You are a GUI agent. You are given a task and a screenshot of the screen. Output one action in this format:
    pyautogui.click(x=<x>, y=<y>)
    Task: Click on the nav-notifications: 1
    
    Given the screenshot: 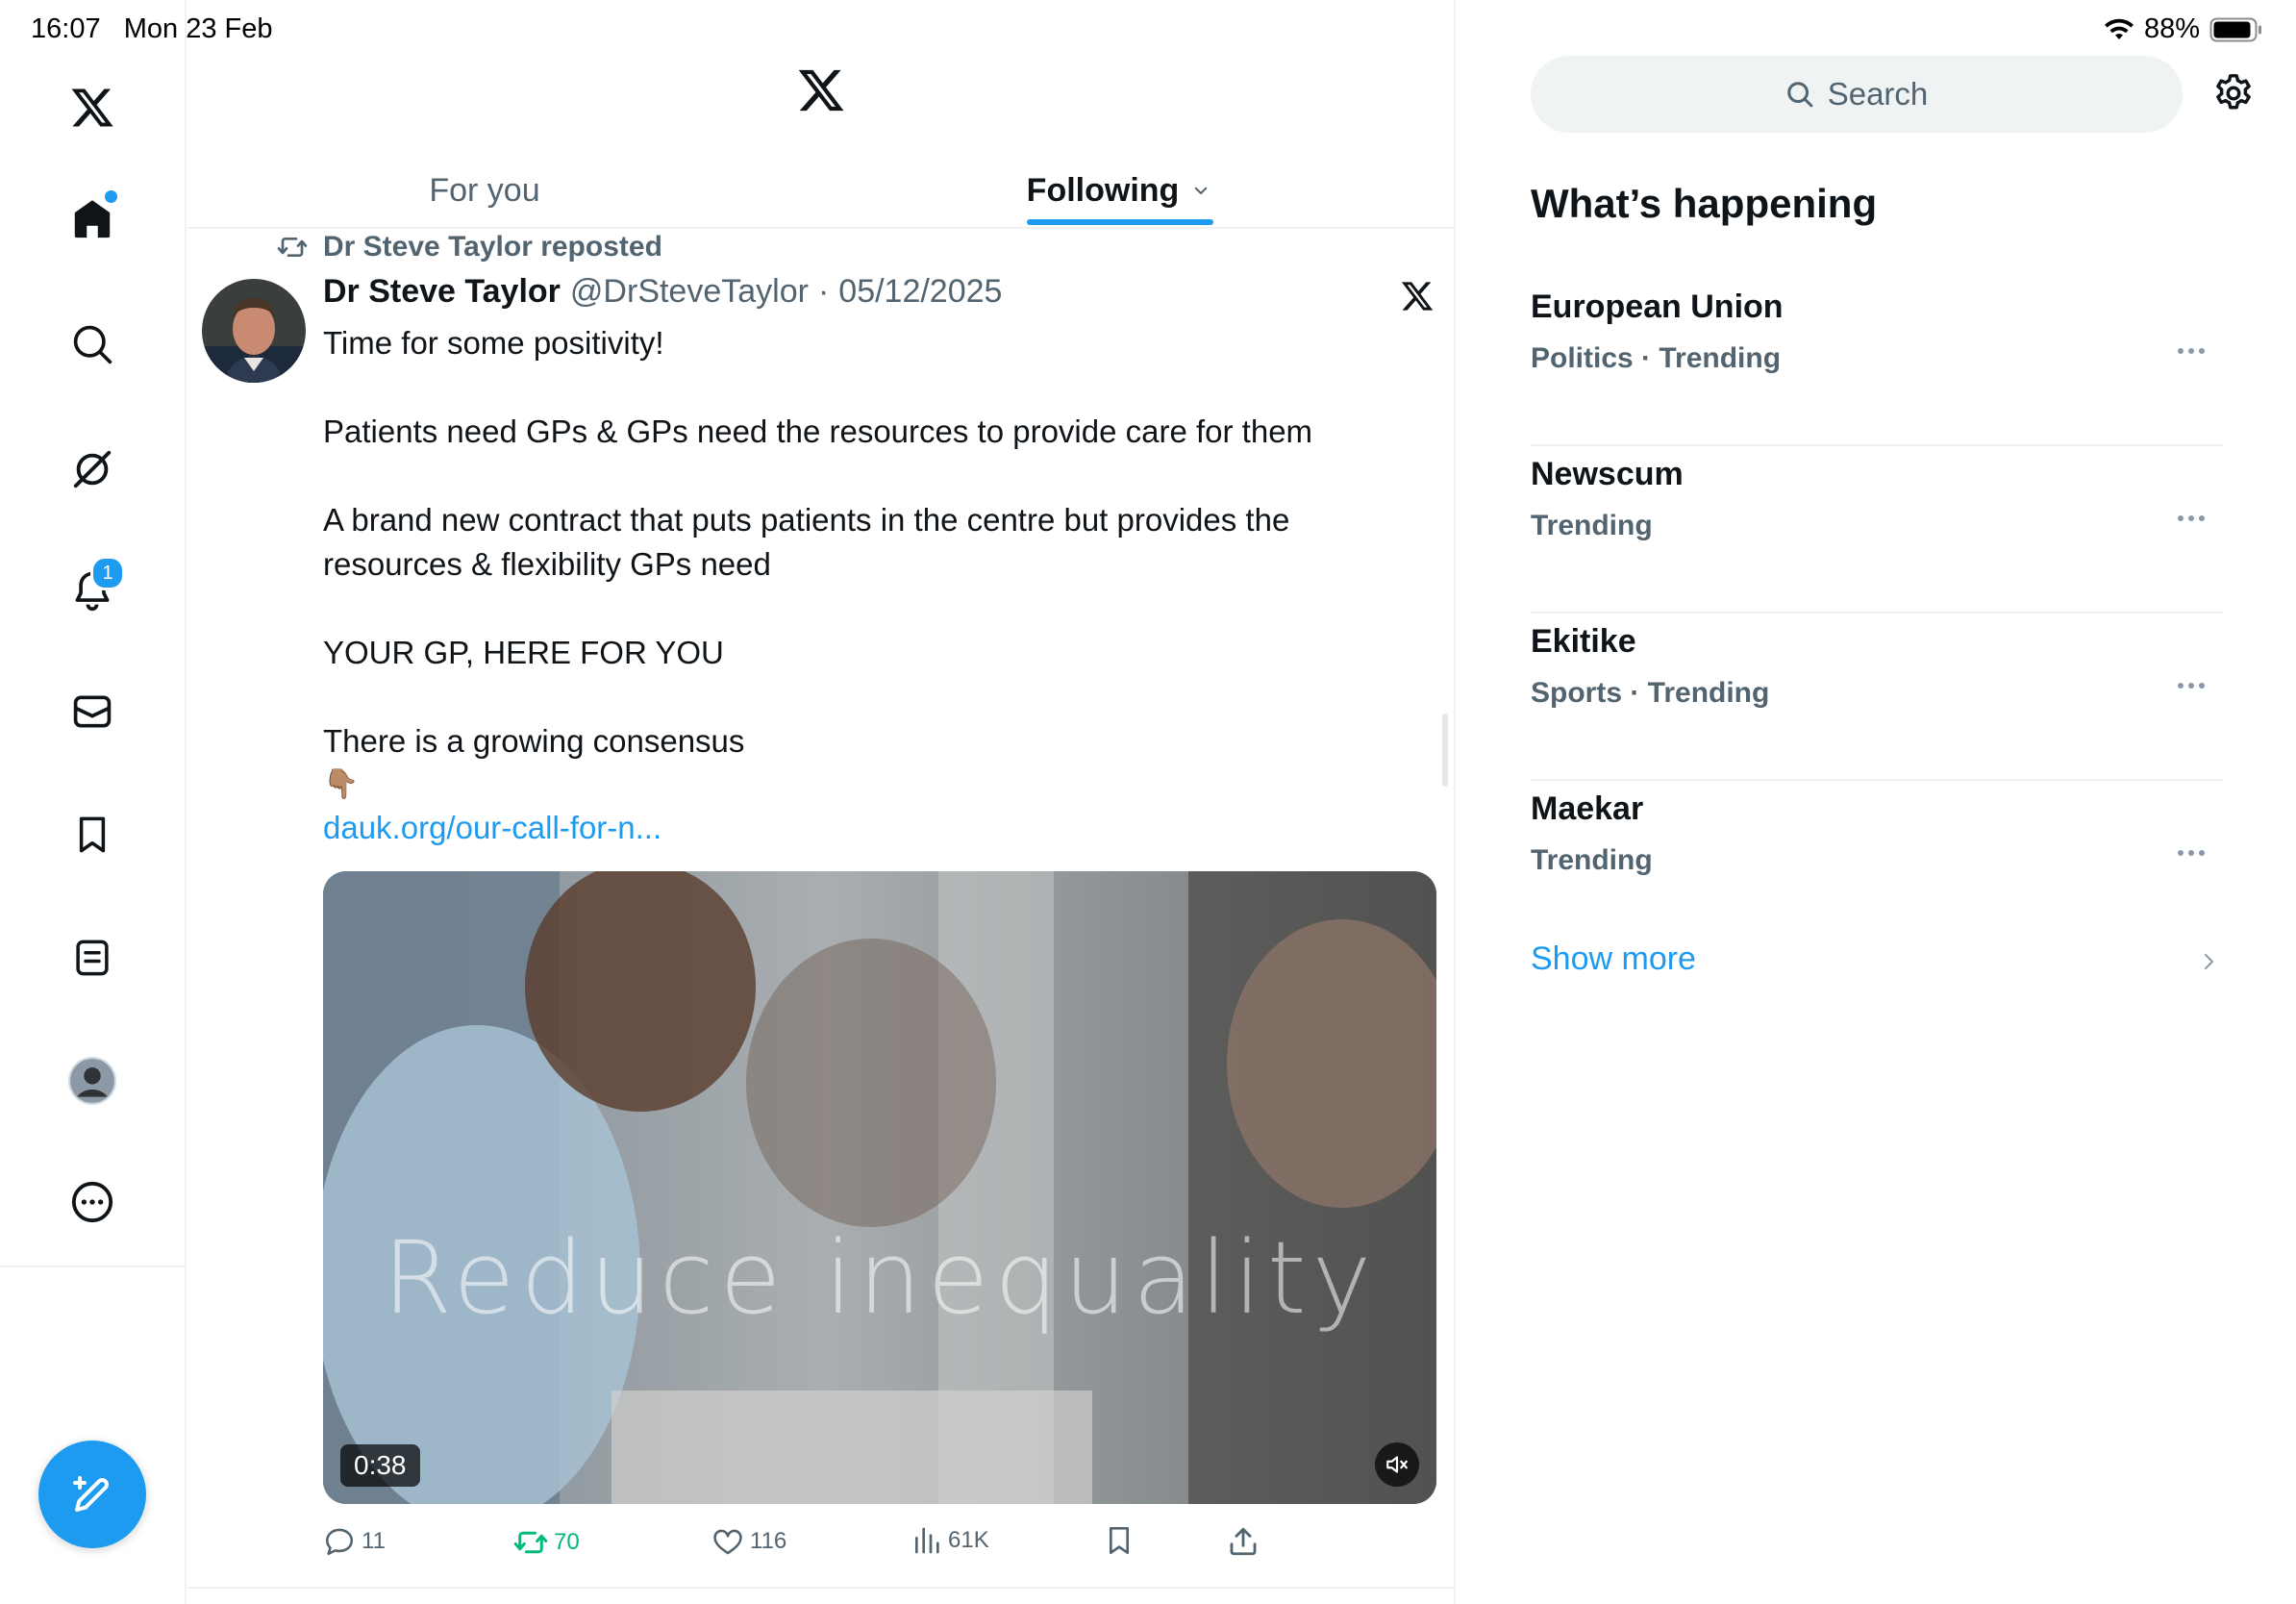 What is the action you would take?
    pyautogui.click(x=92, y=590)
    